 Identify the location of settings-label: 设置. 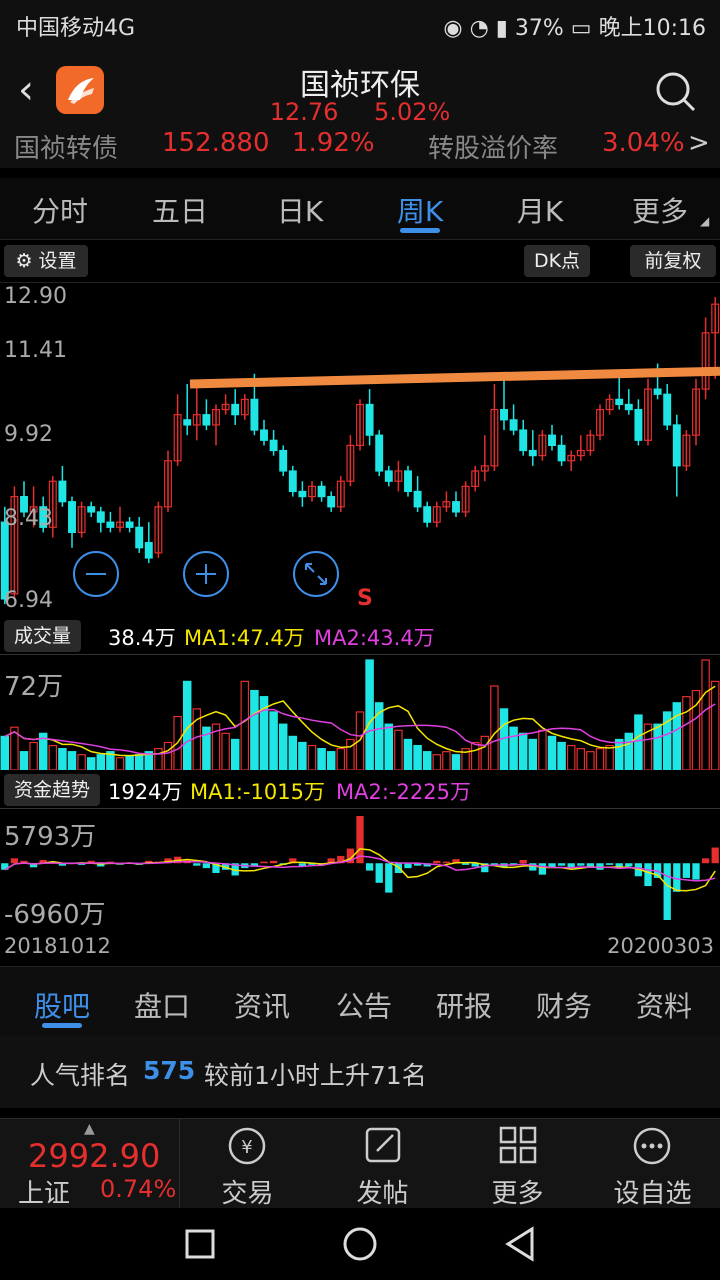
(57, 261).